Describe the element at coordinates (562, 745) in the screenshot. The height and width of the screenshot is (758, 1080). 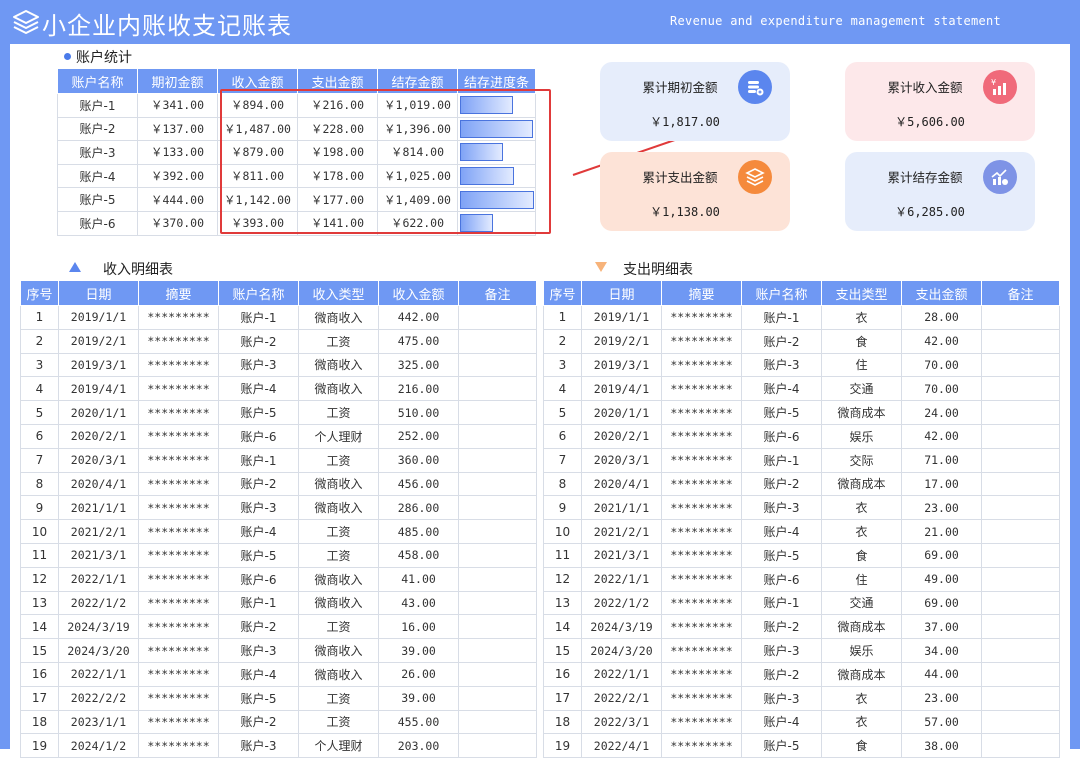
I see `expense-cell: 19` at that location.